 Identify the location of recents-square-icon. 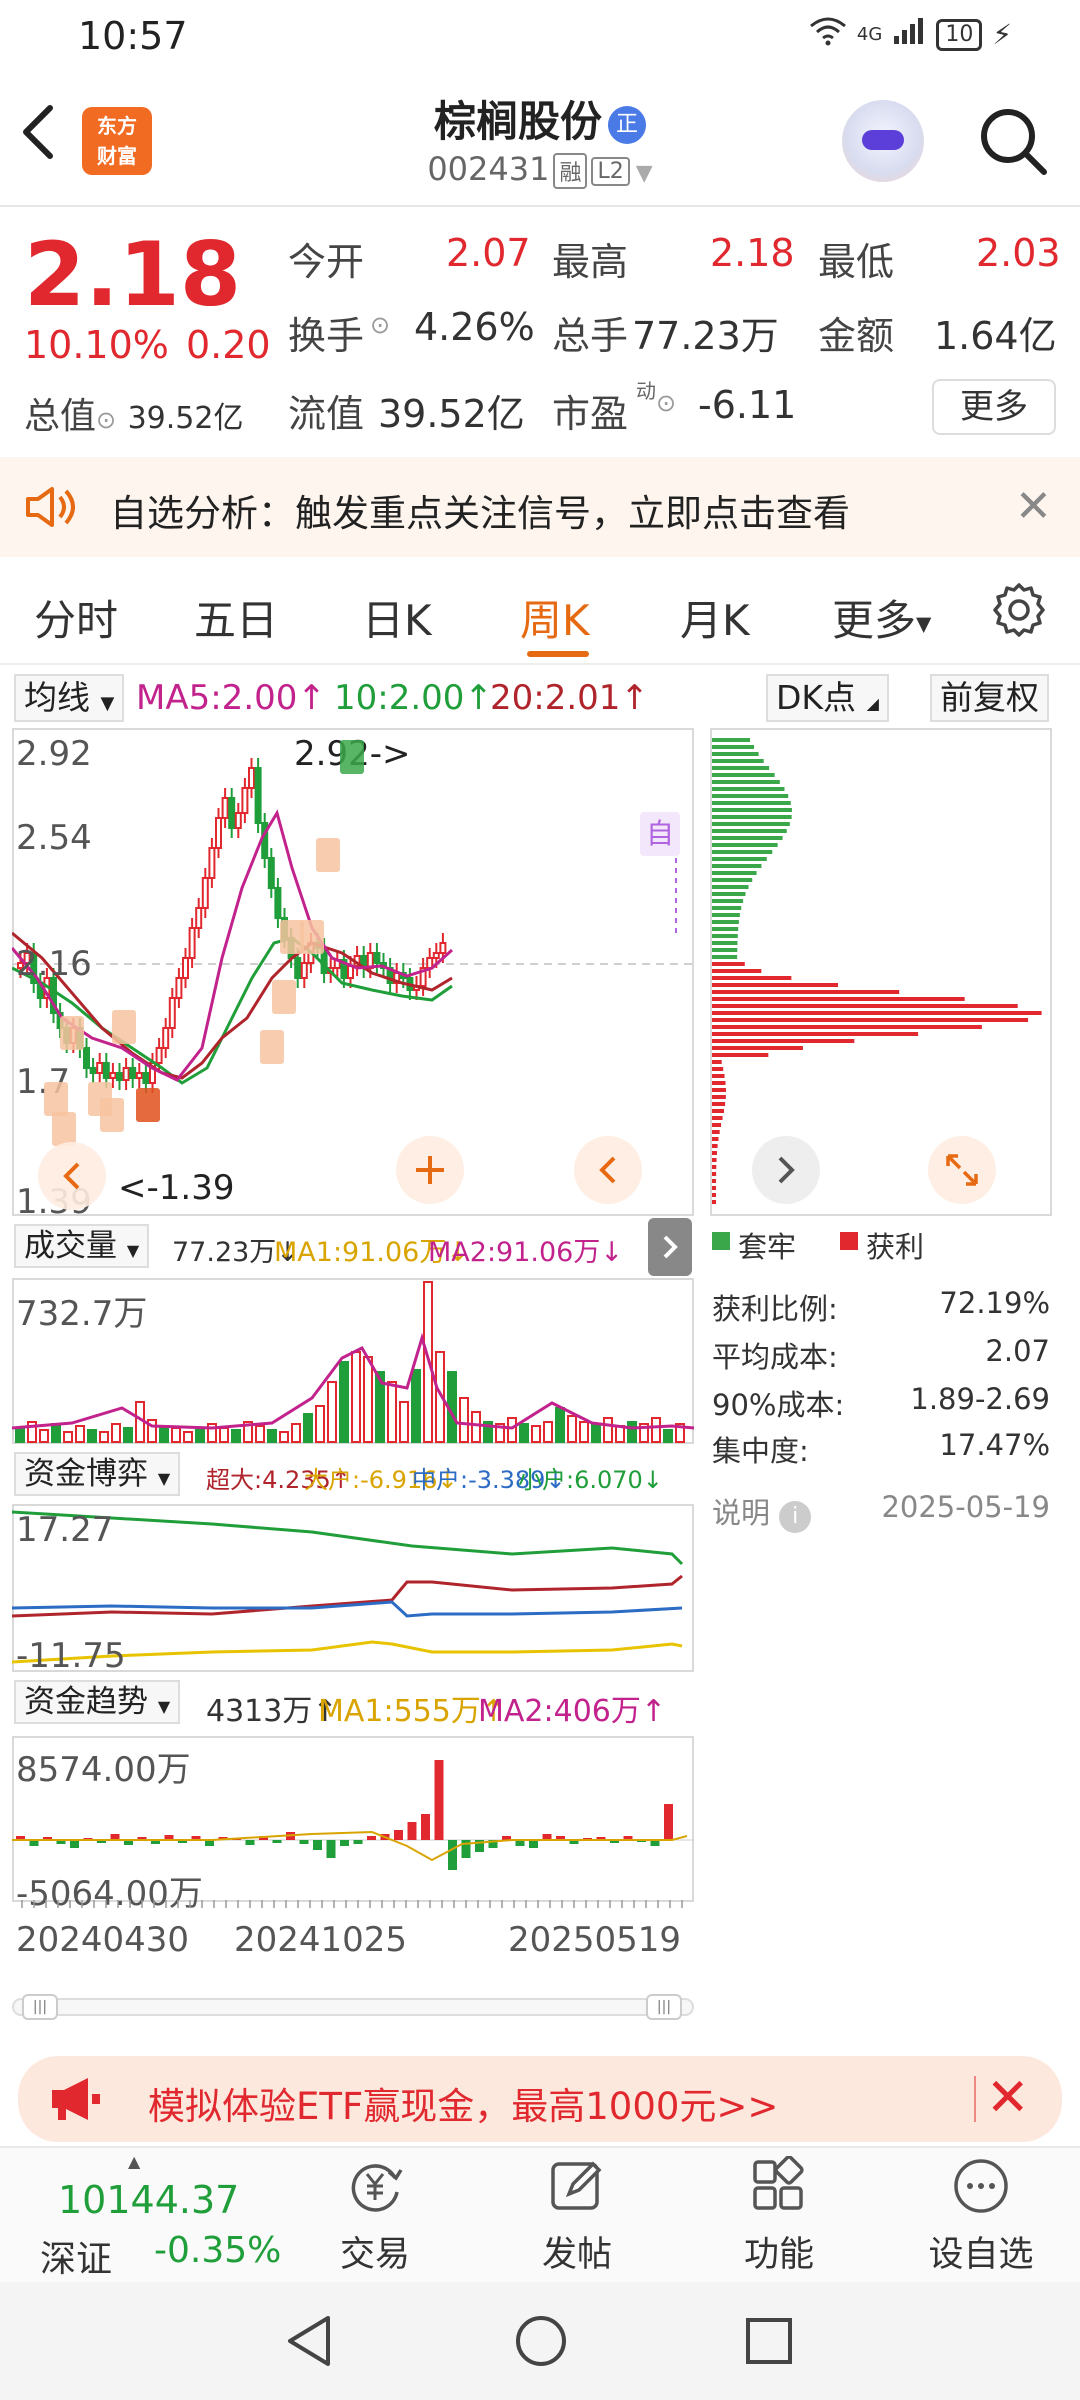
(769, 2341).